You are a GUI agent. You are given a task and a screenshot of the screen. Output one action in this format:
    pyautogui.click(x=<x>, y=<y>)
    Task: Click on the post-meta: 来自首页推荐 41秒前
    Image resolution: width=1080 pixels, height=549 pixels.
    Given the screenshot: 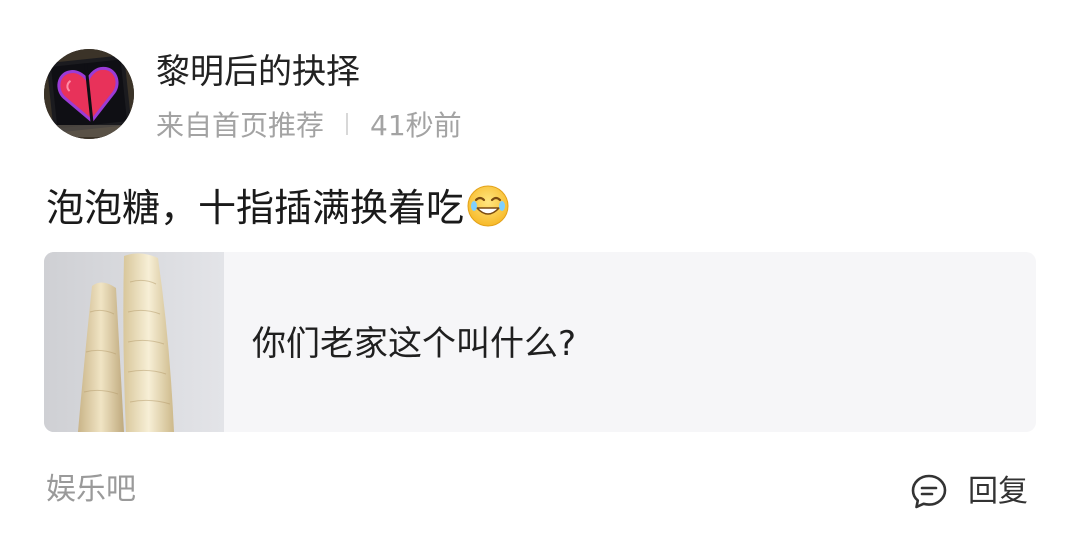 What is the action you would take?
    pyautogui.click(x=309, y=124)
    